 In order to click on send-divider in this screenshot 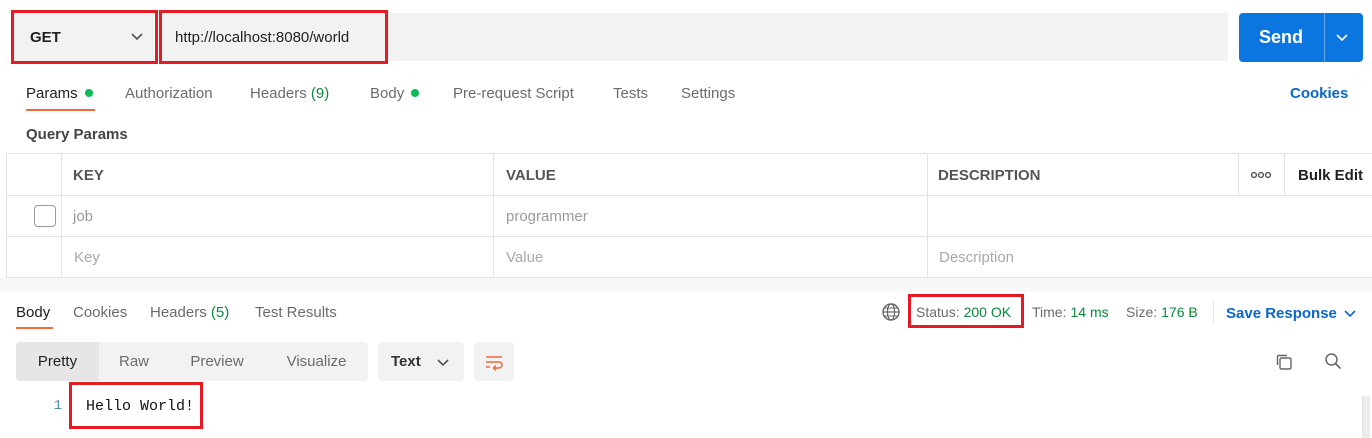, I will do `click(1324, 37)`.